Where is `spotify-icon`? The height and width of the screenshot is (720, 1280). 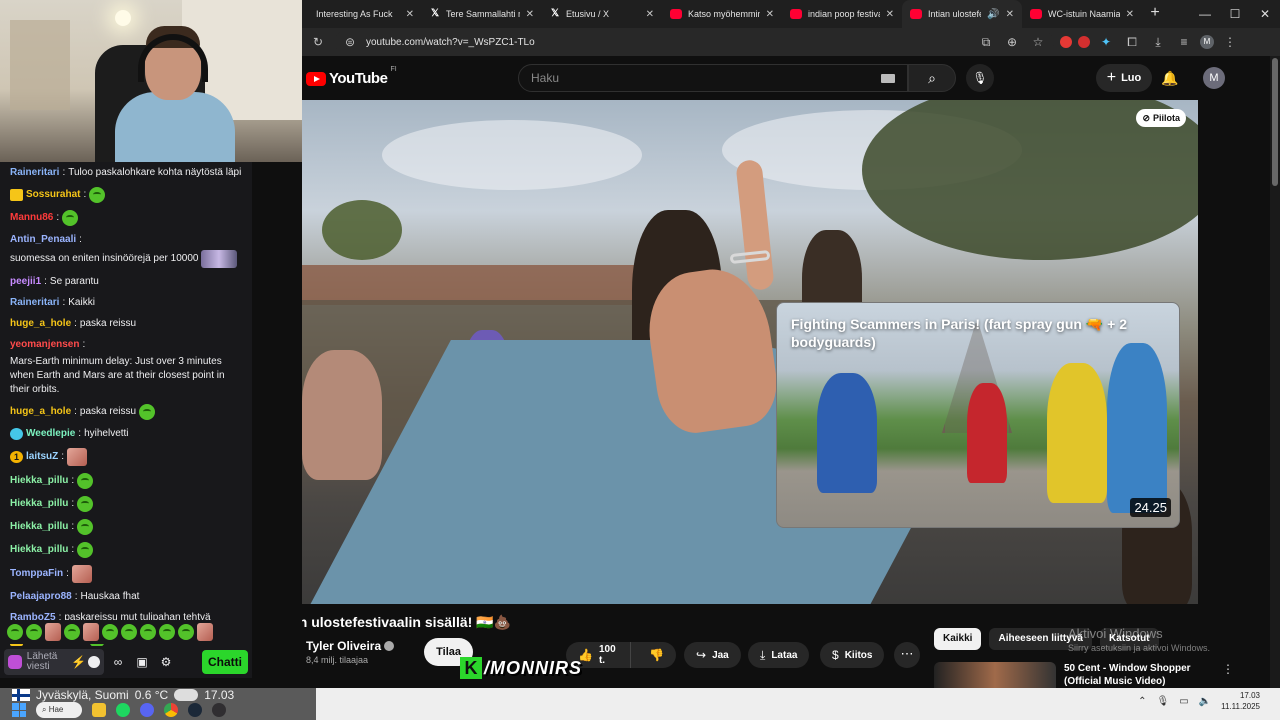
spotify-icon is located at coordinates (123, 710).